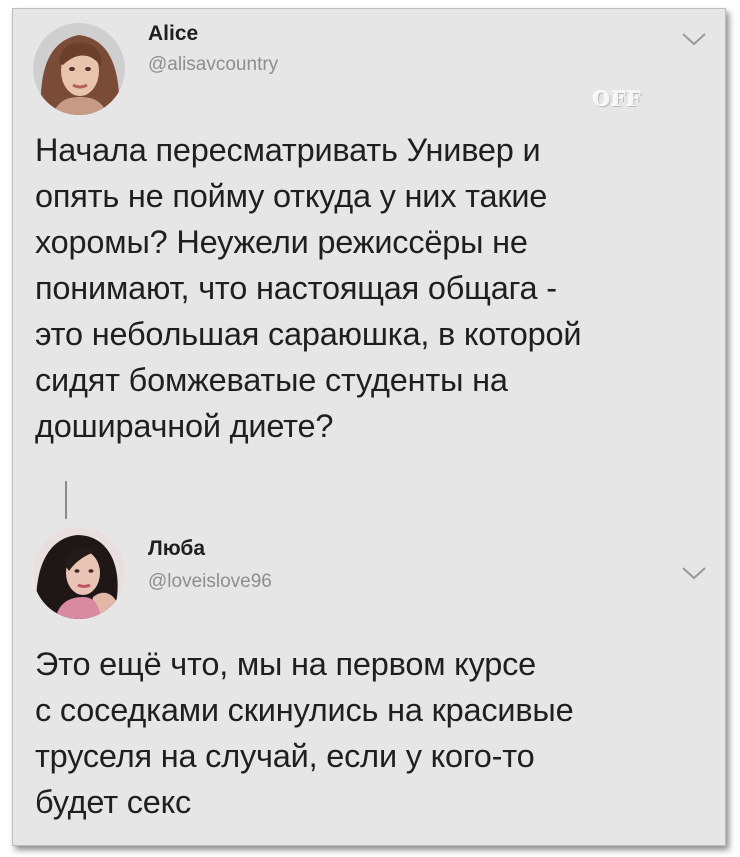 The height and width of the screenshot is (857, 740). Describe the element at coordinates (285, 756) in the screenshot. I see `tweet2-line: труселя на случай, если у кого-то` at that location.